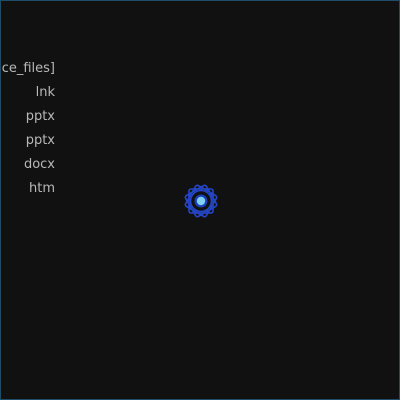 The width and height of the screenshot is (400, 400). I want to click on loading-spinner-icon, so click(201, 201).